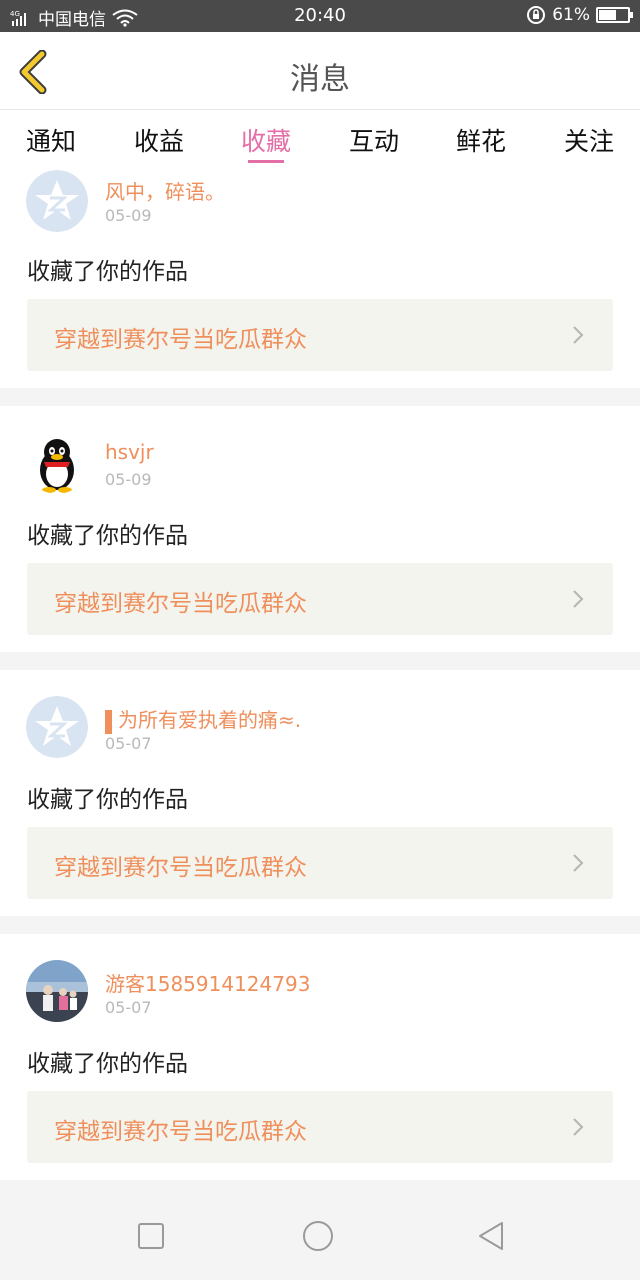 This screenshot has height=1280, width=640. Describe the element at coordinates (492, 1236) in the screenshot. I see `back-icon` at that location.